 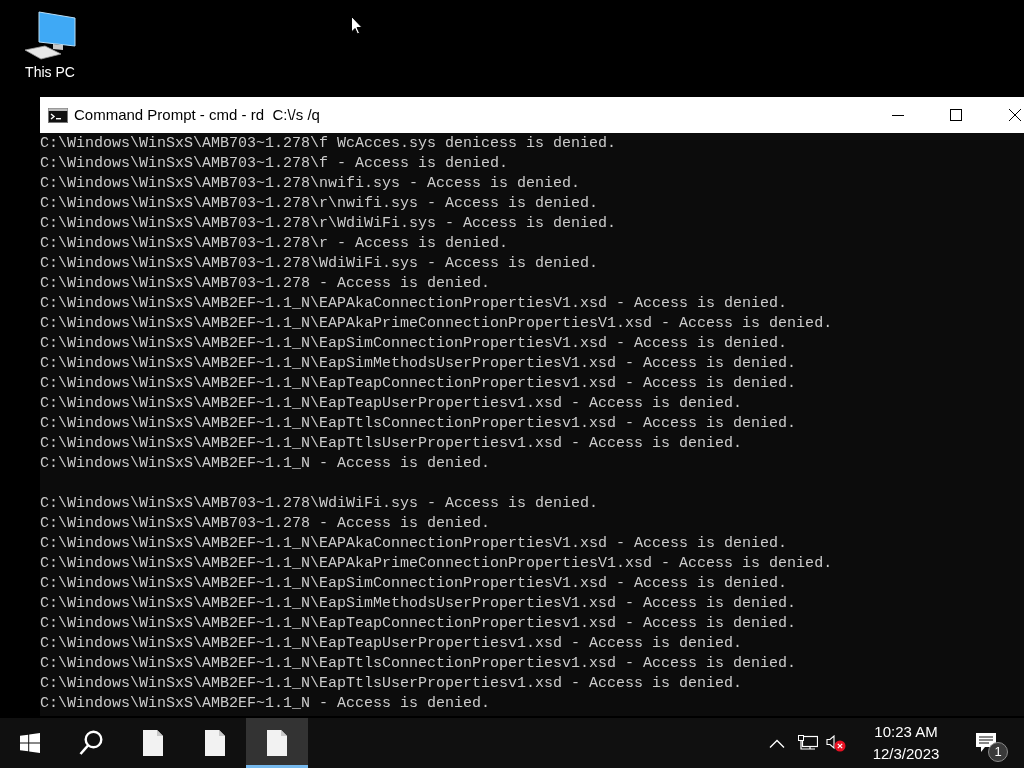 I want to click on taskbar-app-button, so click(x=277, y=743).